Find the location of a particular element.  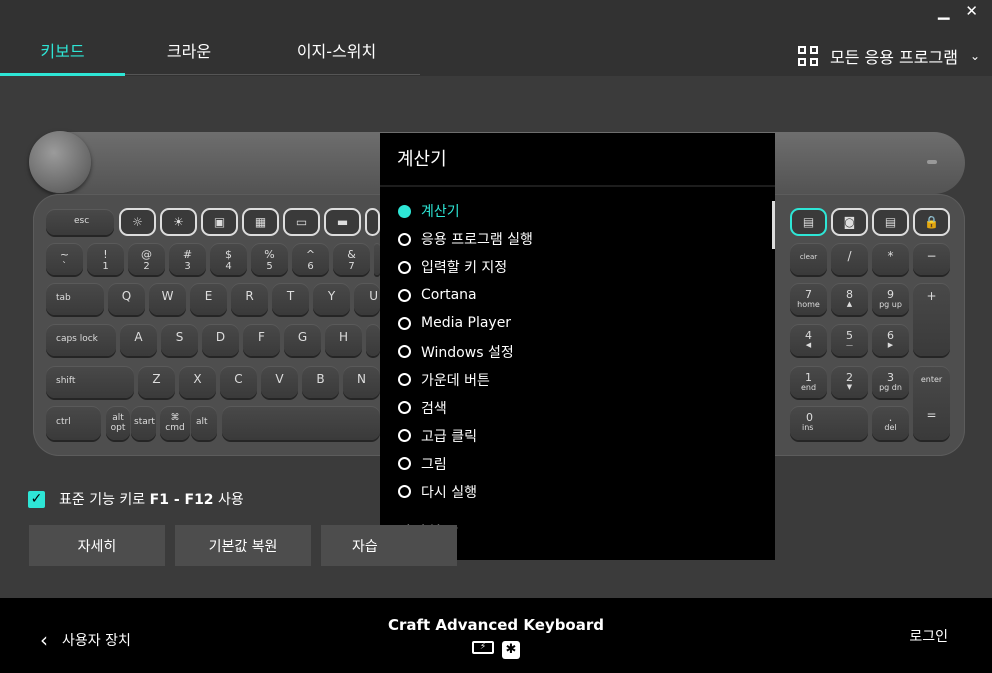

key-u: U is located at coordinates (367, 299).